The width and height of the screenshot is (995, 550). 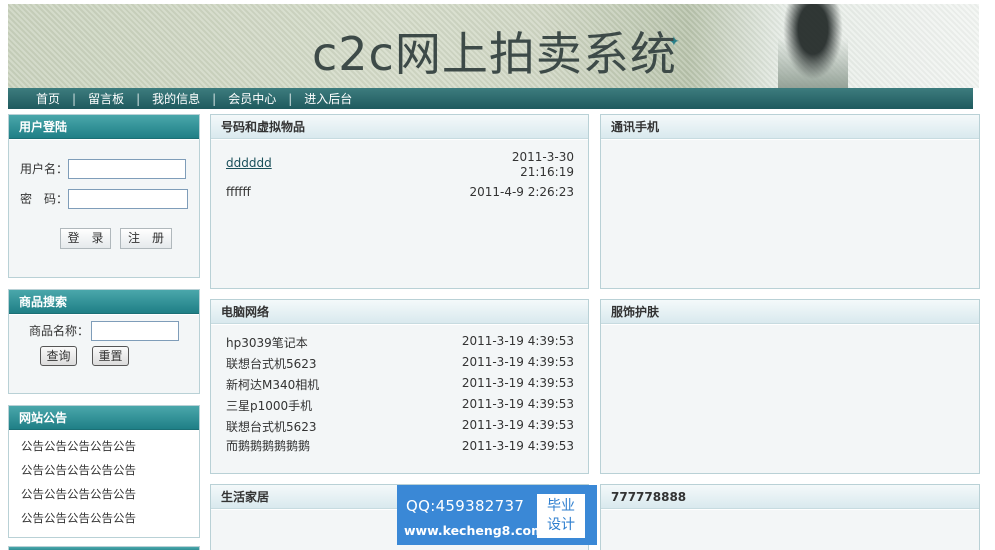 I want to click on nav-my-info: 我的信息, so click(x=176, y=98).